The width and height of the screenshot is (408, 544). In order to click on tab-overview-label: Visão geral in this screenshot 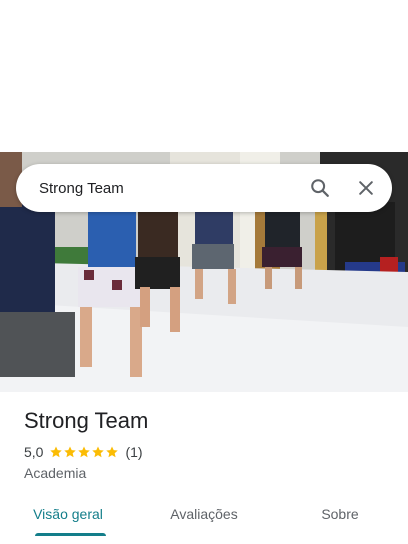, I will do `click(68, 514)`.